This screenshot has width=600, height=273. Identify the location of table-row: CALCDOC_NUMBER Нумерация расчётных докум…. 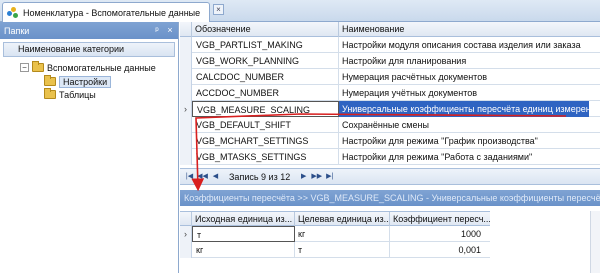
(390, 77).